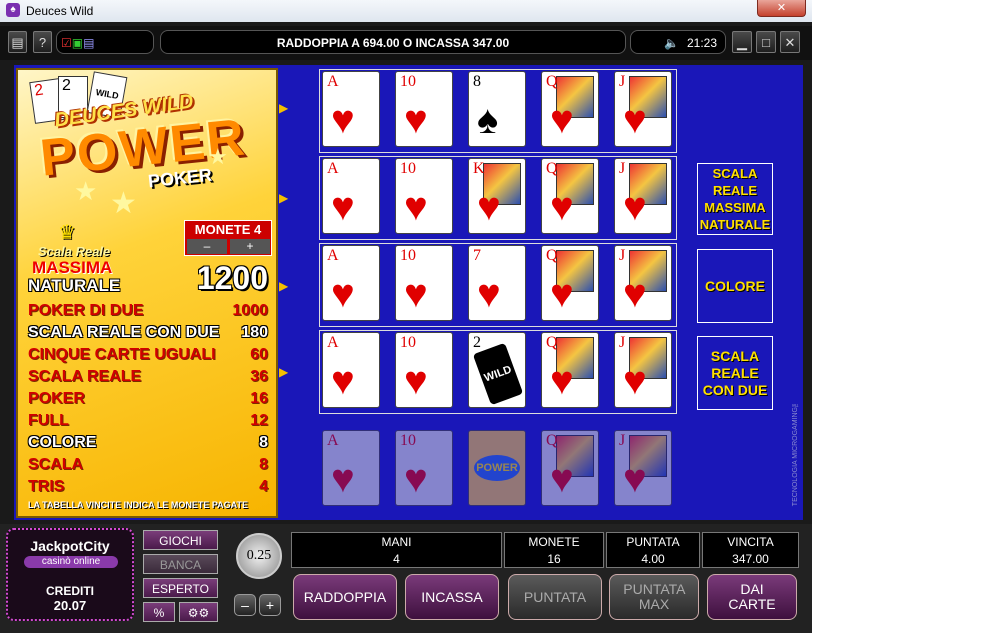  What do you see at coordinates (554, 550) in the screenshot?
I see `coins-stat: MONETE 16` at bounding box center [554, 550].